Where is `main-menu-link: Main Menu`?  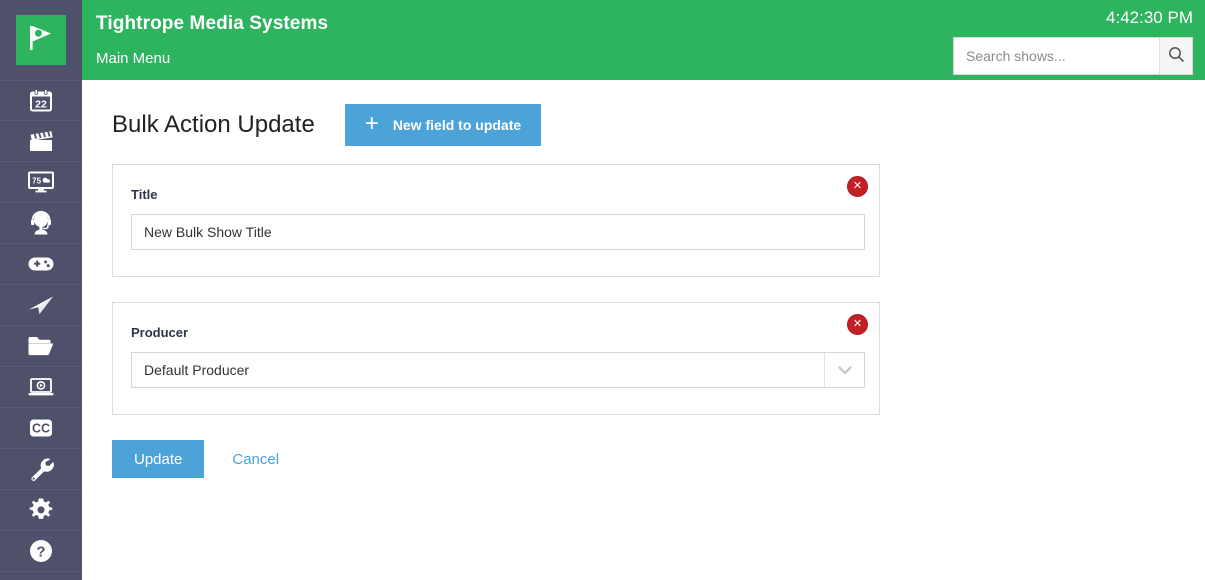
main-menu-link: Main Menu is located at coordinates (133, 58).